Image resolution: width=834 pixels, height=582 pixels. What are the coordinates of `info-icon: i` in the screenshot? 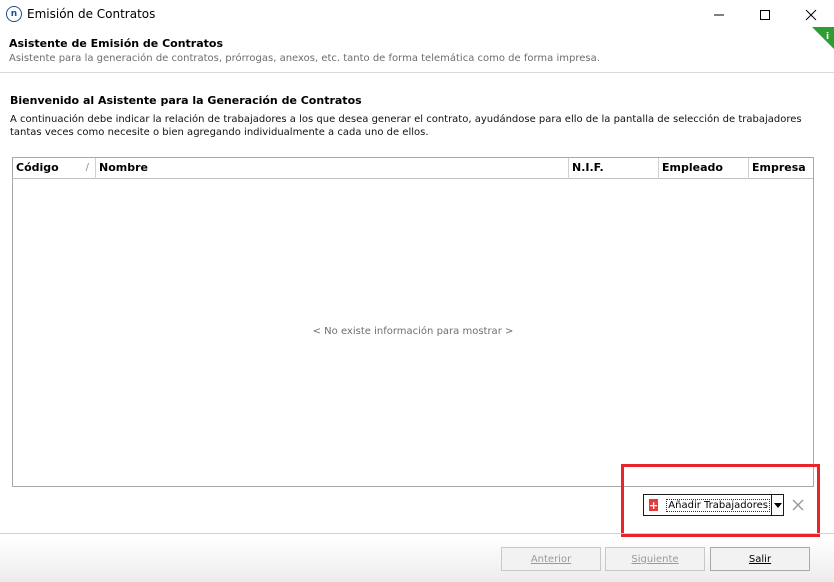 It's located at (823, 38).